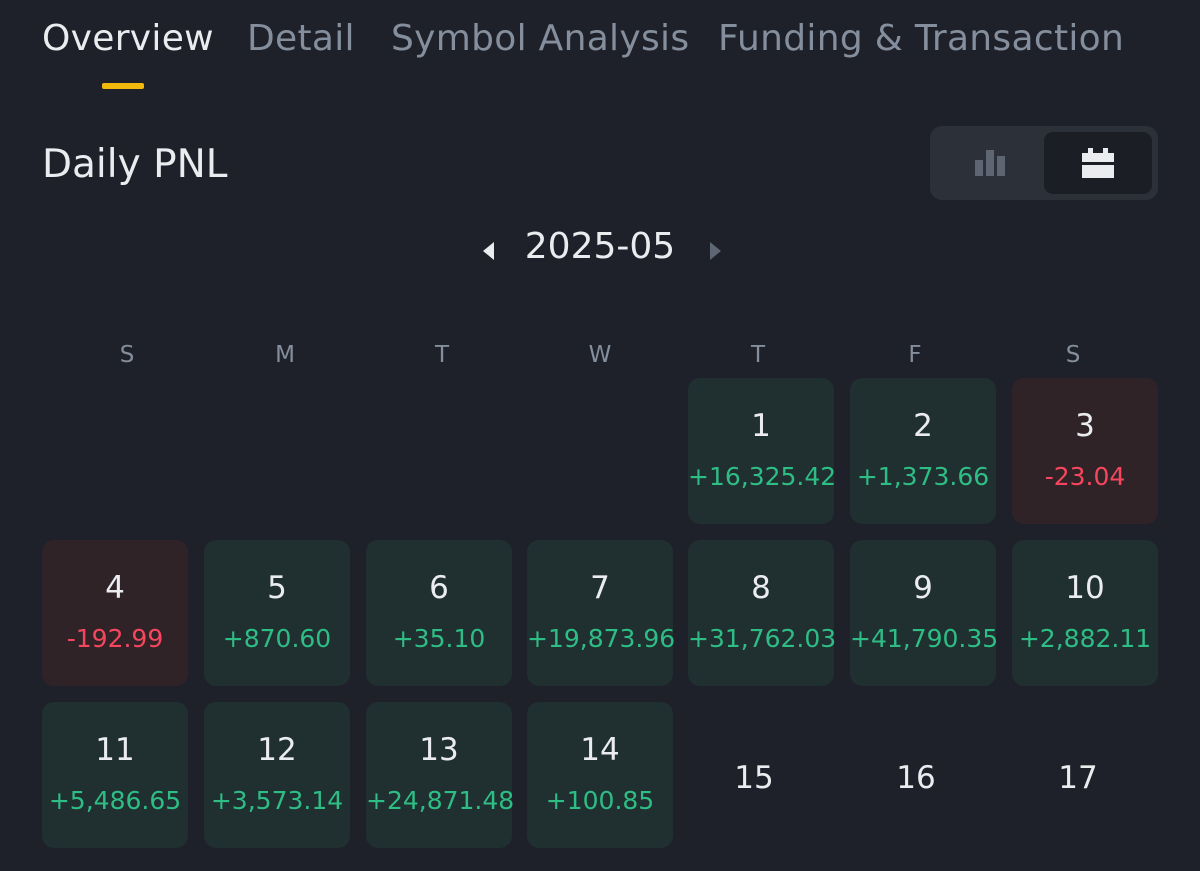  I want to click on calendar-day-cell: 7 +19,873.96, so click(601, 613).